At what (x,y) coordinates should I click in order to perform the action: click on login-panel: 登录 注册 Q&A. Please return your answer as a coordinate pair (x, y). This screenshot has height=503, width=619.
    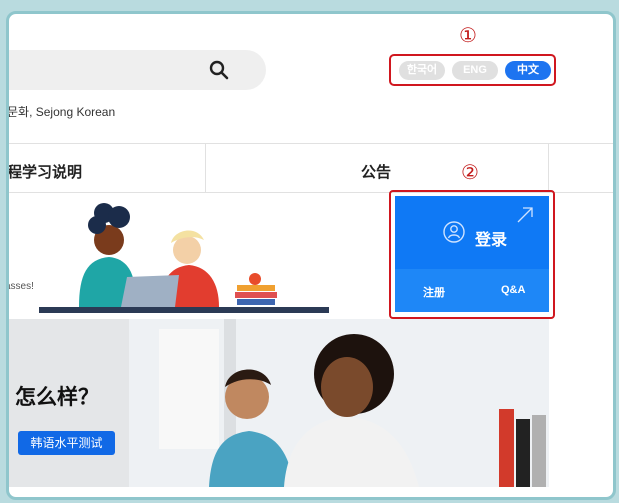
    Looking at the image, I should click on (472, 254).